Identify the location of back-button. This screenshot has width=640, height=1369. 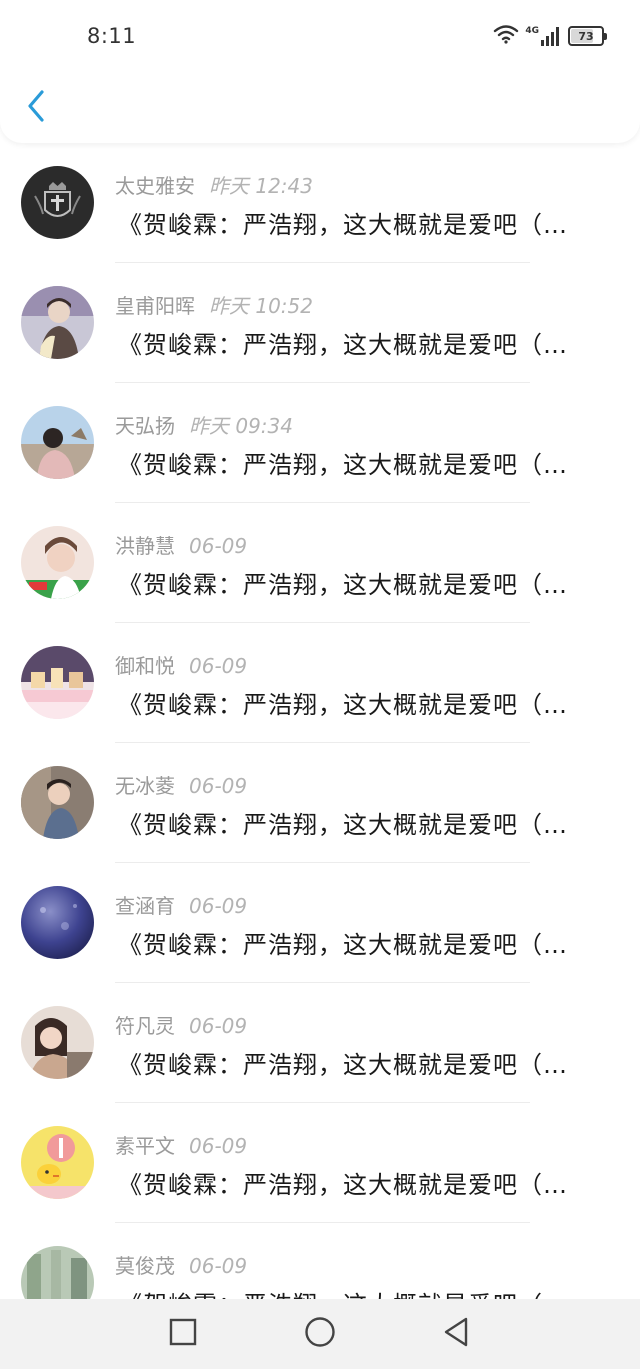
(36, 108).